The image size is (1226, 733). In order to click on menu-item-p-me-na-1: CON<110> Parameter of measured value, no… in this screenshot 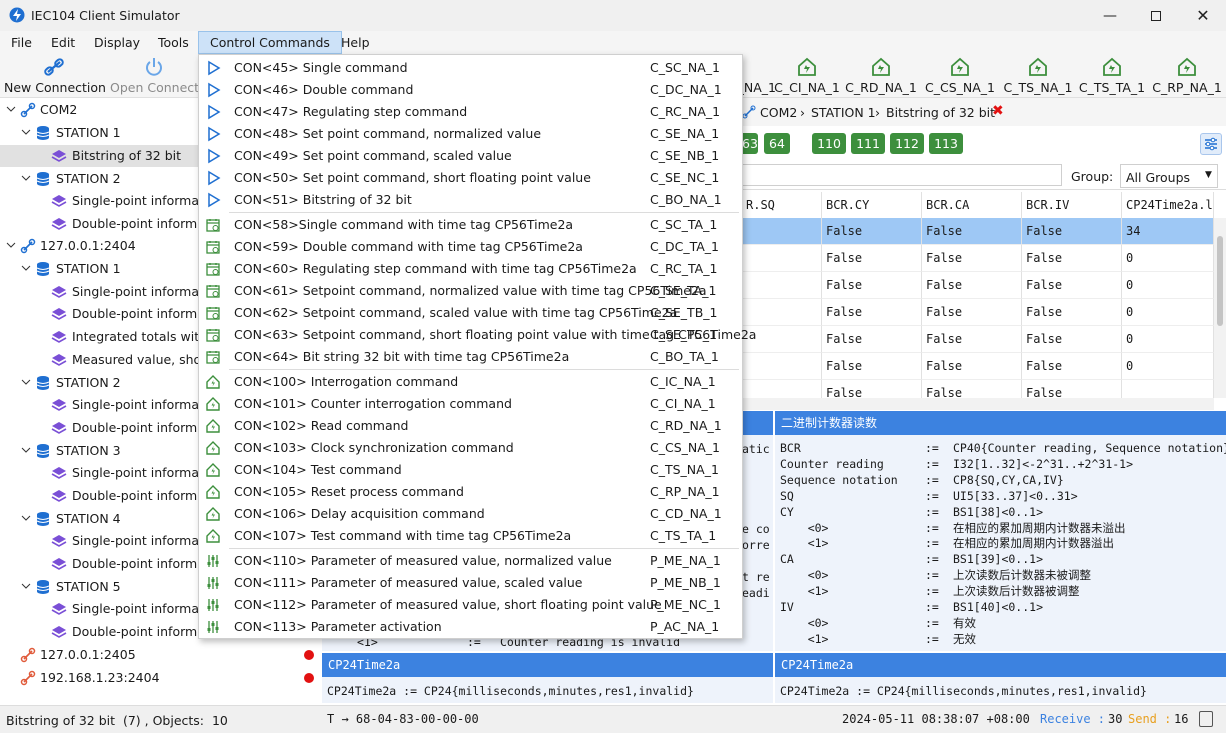, I will do `click(470, 561)`.